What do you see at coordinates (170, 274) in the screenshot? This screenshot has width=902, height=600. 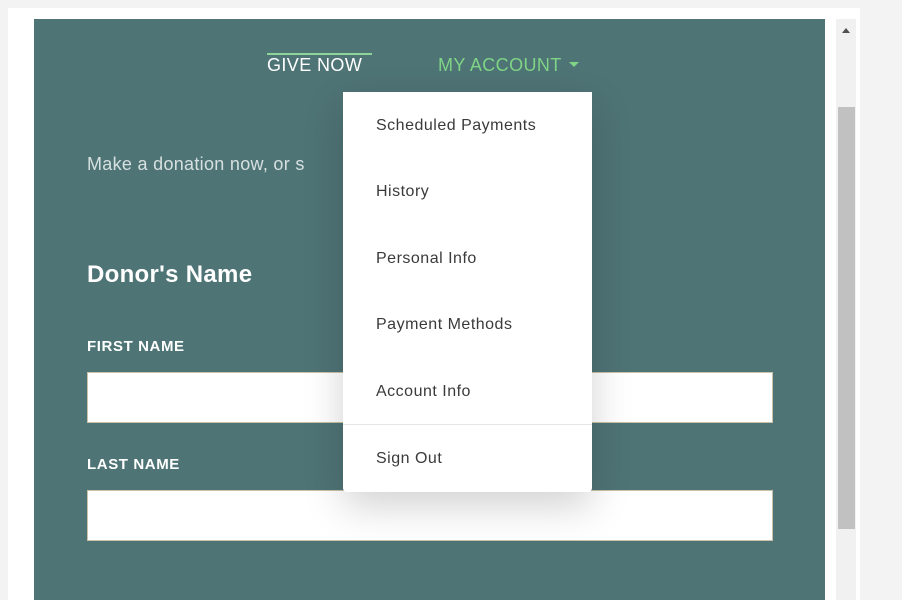 I see `donor-name-heading: Donor's Name` at bounding box center [170, 274].